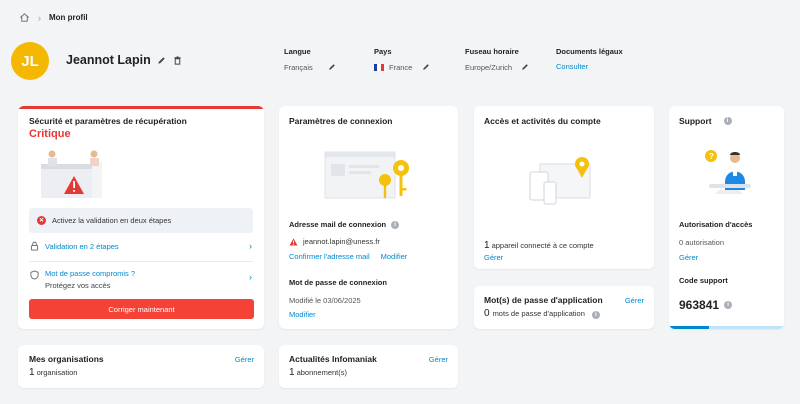  Describe the element at coordinates (292, 372) in the screenshot. I see `news-count: 1` at that location.